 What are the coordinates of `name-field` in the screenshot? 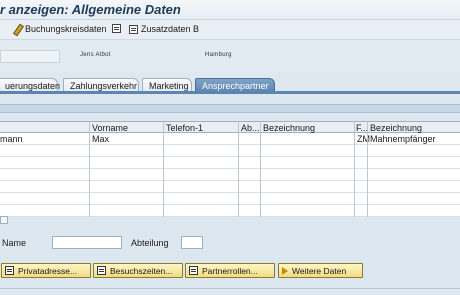 It's located at (87, 242).